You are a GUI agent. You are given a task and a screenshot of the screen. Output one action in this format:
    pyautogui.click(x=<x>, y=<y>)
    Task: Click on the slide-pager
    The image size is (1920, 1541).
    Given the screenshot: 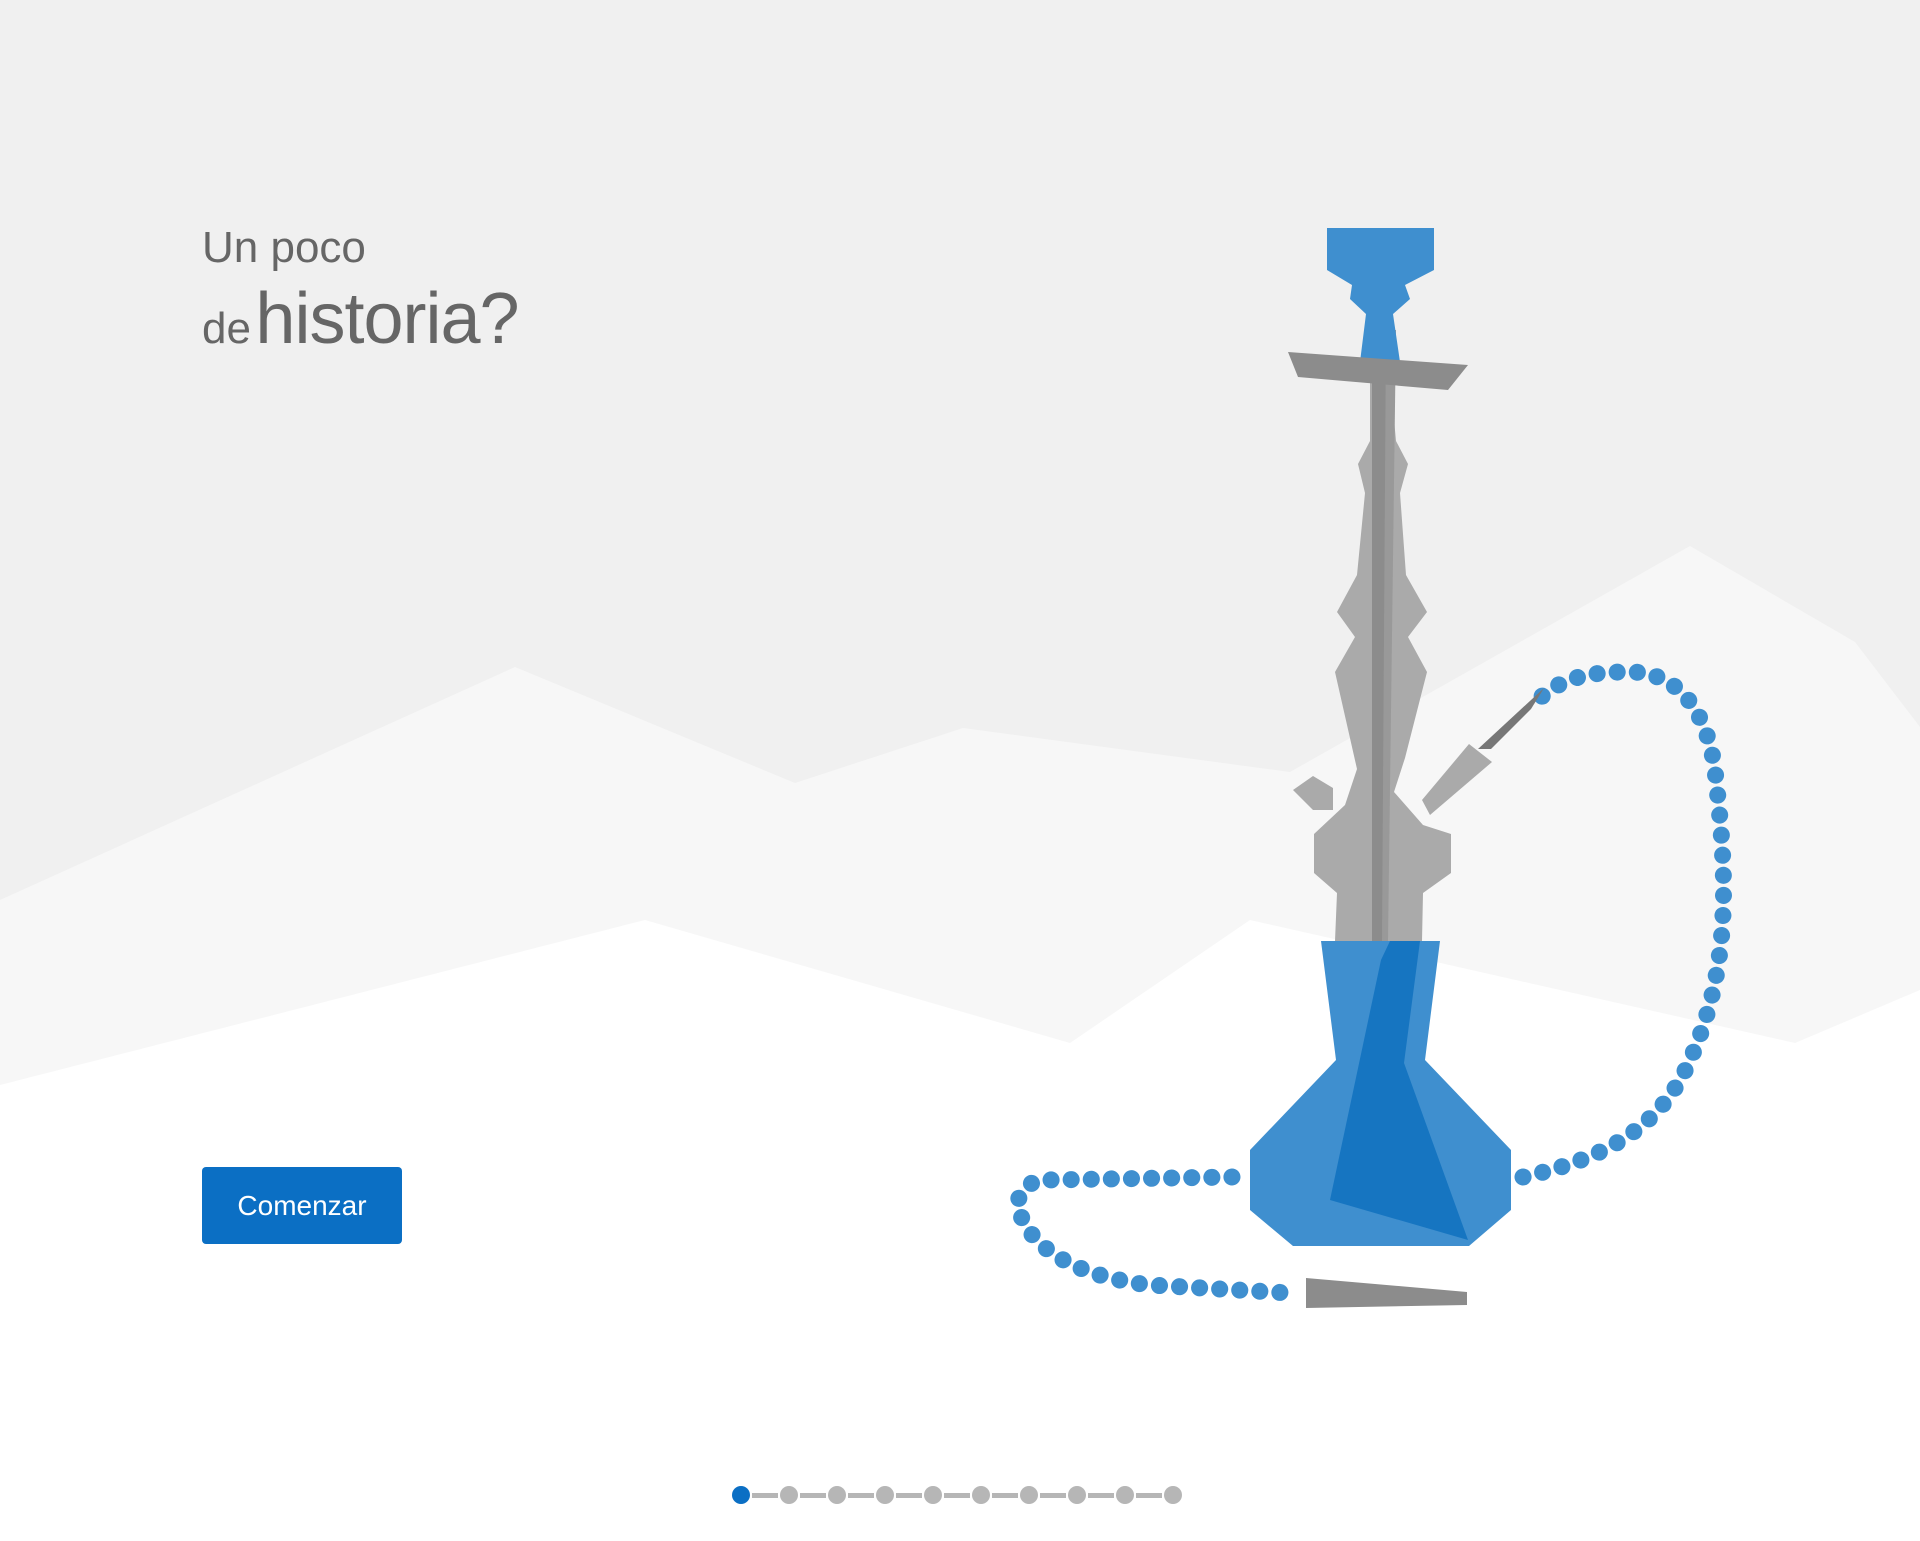 What is the action you would take?
    pyautogui.click(x=957, y=1495)
    